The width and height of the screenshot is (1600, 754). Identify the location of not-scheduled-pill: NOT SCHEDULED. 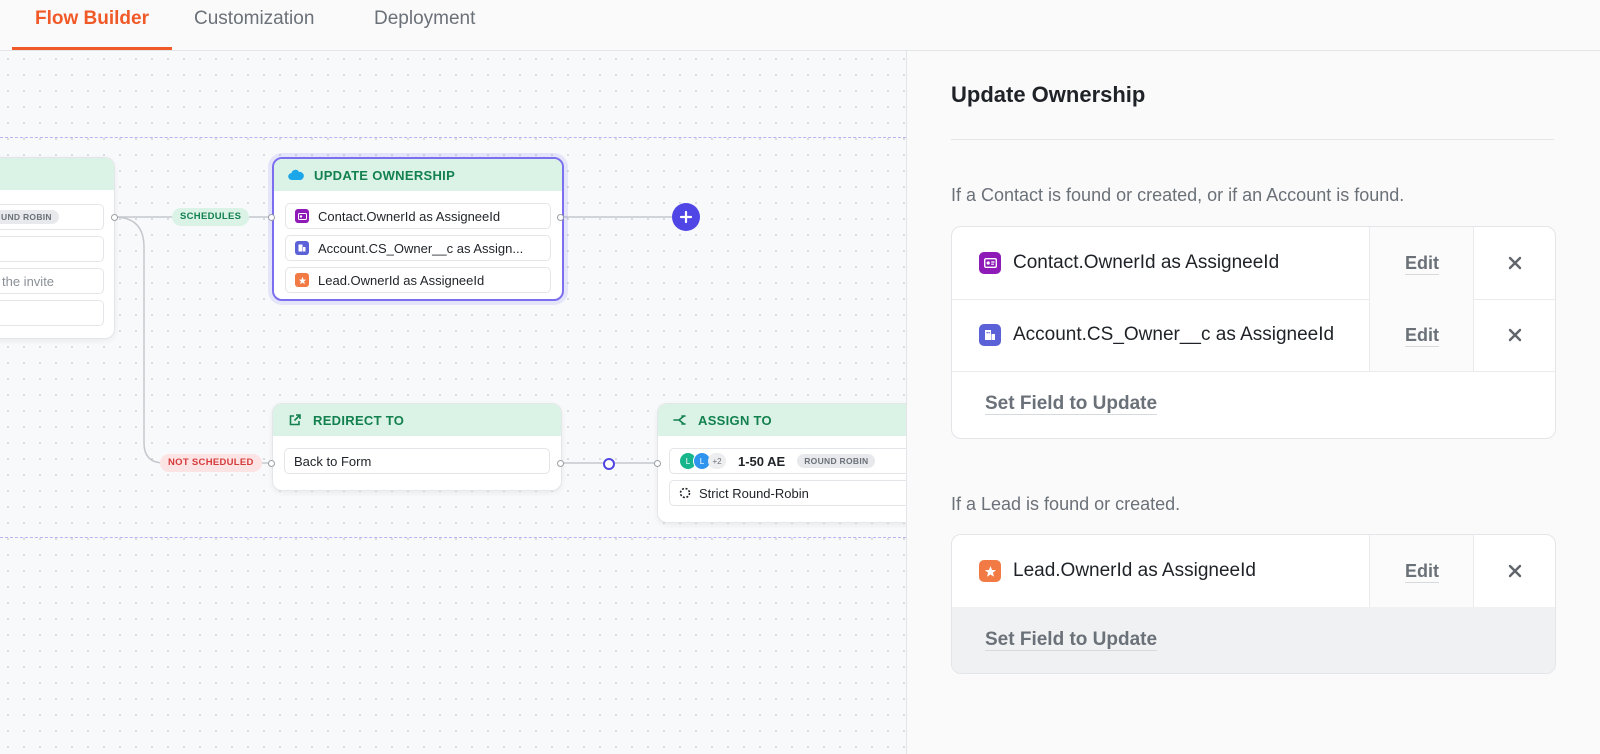
(211, 463).